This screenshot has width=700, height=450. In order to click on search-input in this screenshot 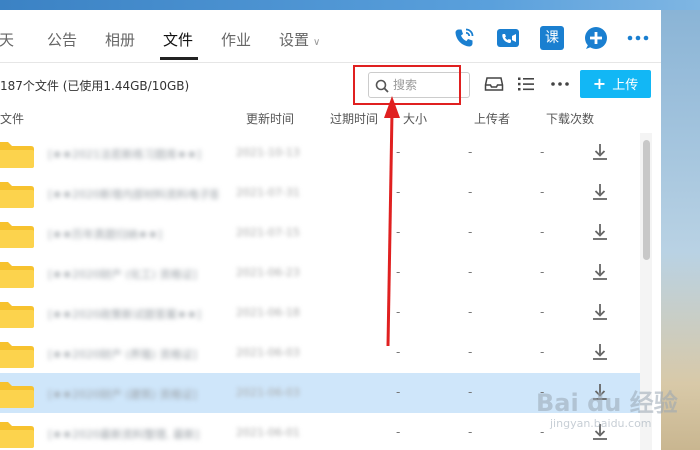, I will do `click(429, 85)`.